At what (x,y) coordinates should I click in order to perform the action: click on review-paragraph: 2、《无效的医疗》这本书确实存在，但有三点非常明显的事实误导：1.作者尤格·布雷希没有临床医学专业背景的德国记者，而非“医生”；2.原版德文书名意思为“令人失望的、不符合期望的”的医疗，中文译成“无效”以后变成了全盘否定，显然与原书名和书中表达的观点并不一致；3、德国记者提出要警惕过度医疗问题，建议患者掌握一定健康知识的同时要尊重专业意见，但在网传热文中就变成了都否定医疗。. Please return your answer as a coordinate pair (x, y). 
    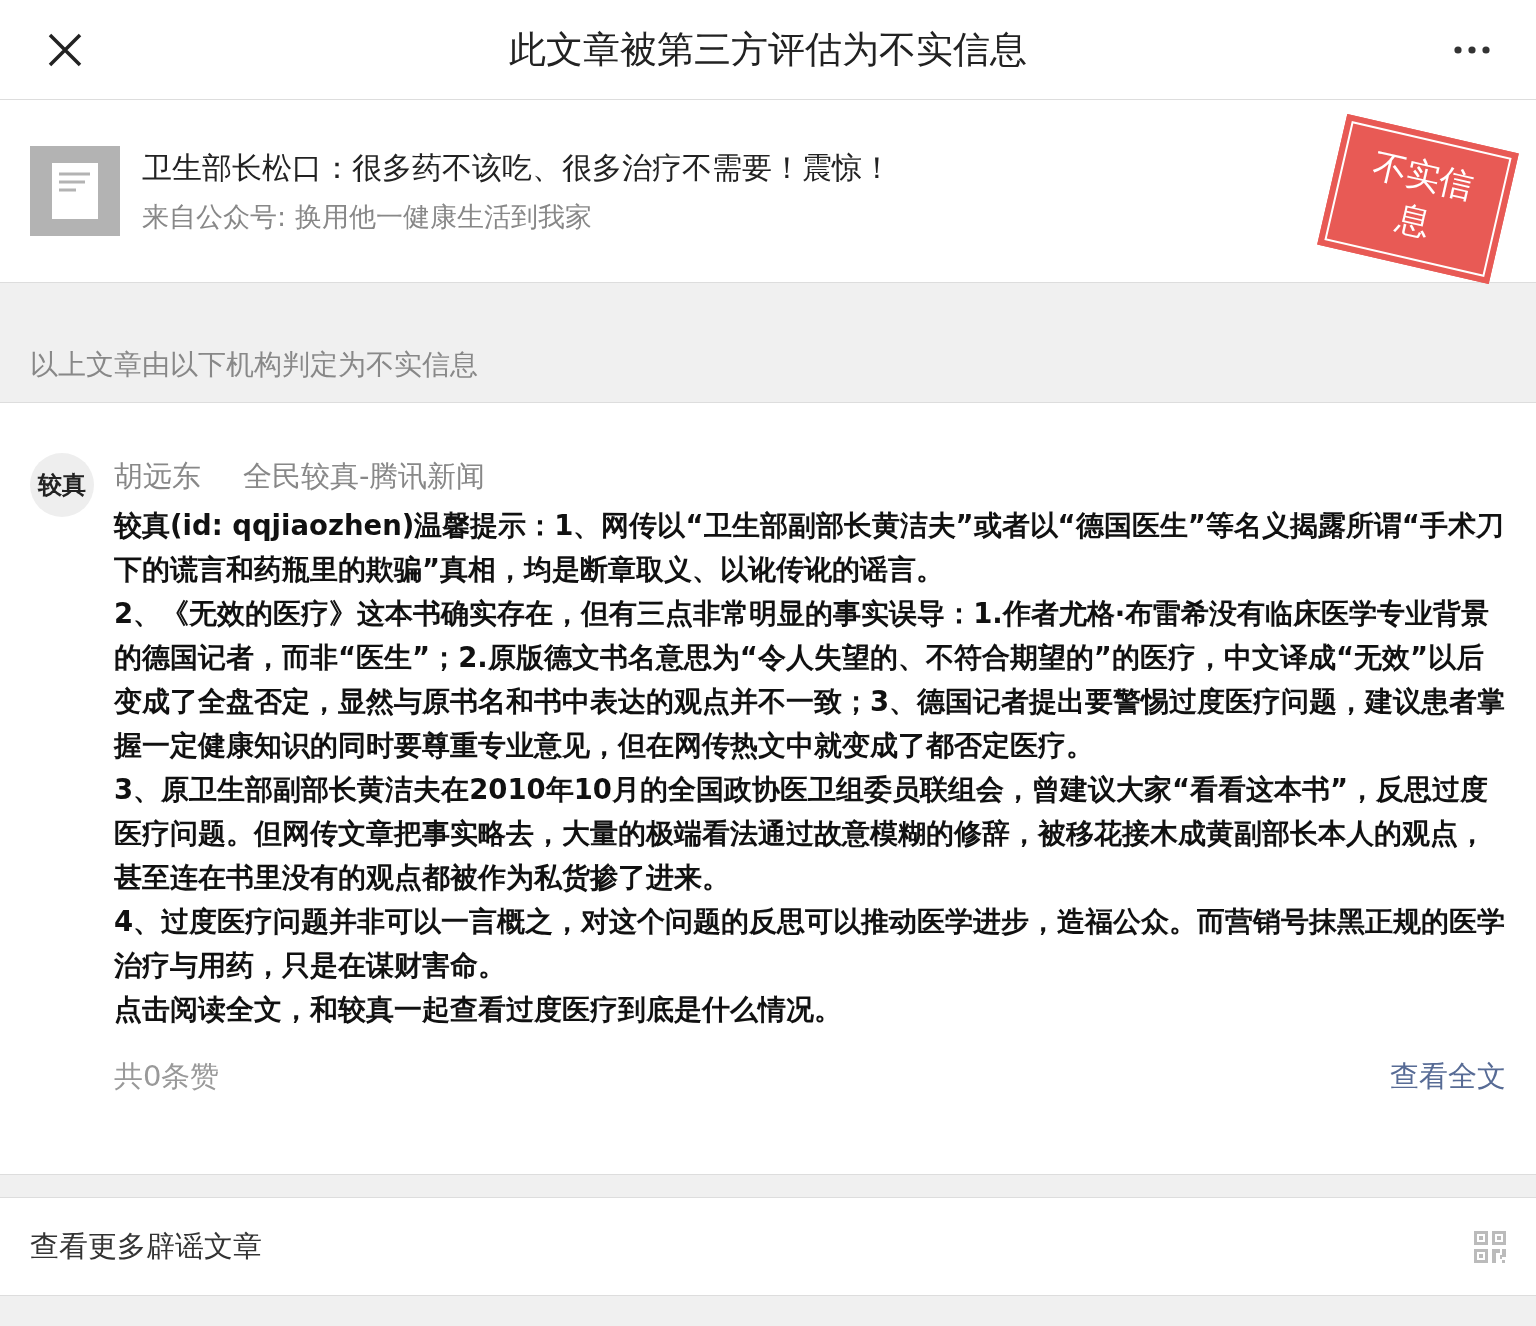
    Looking at the image, I should click on (810, 679).